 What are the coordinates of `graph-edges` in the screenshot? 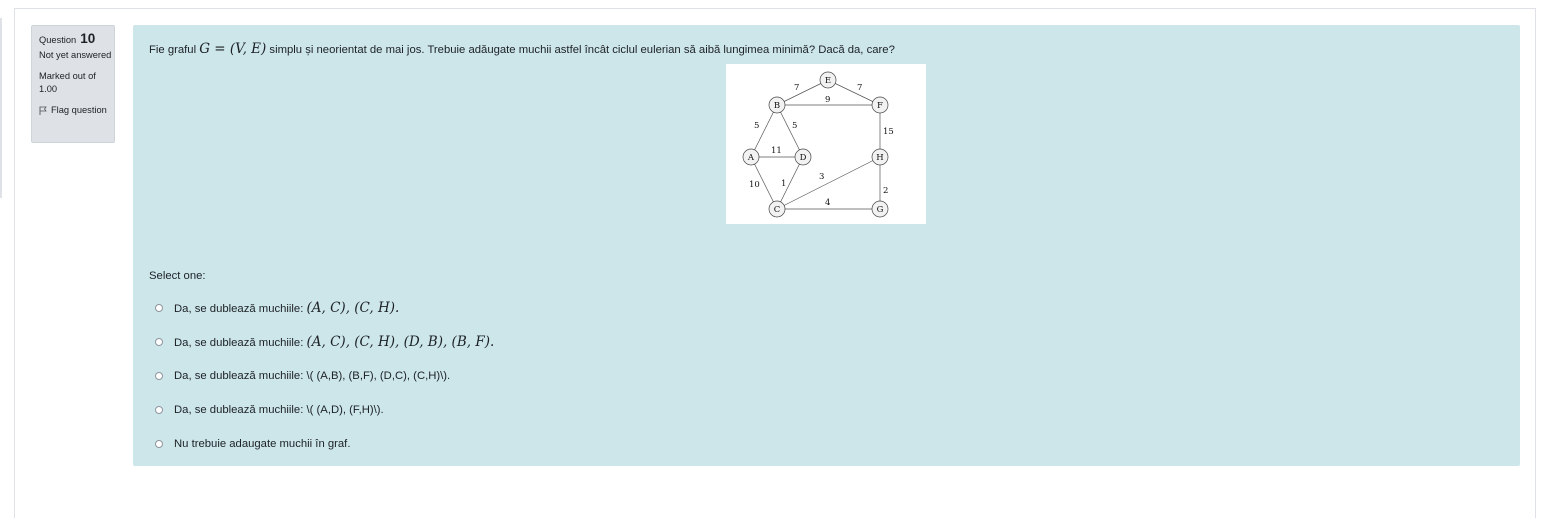 It's located at (815, 144).